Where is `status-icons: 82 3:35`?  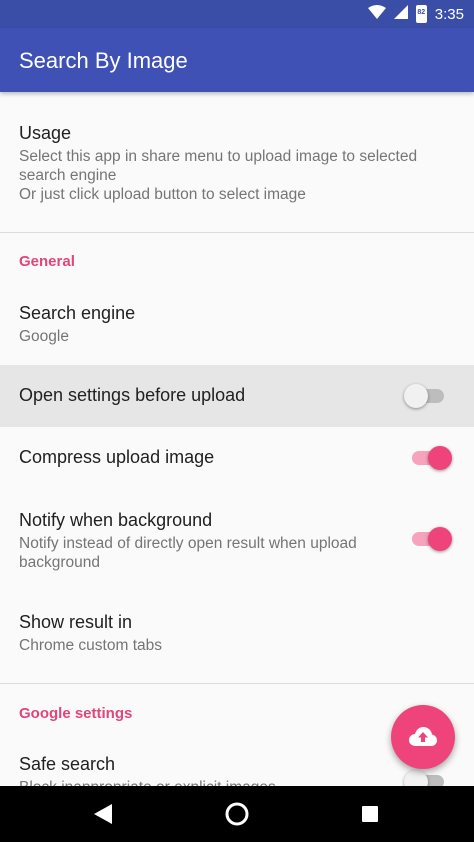 status-icons: 82 3:35 is located at coordinates (415, 14).